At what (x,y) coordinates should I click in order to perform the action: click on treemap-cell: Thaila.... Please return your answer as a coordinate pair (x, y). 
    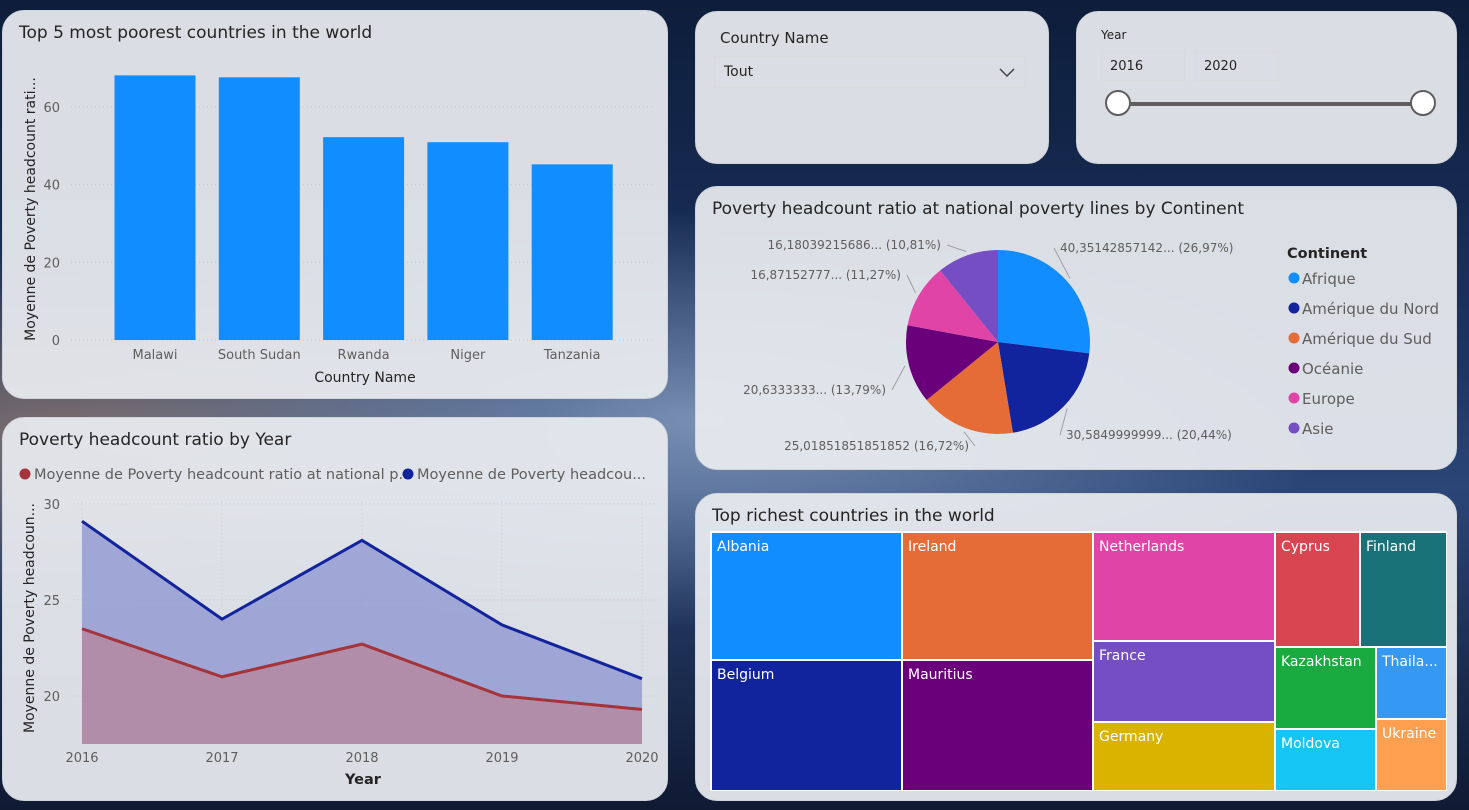
    Looking at the image, I should click on (1411, 683).